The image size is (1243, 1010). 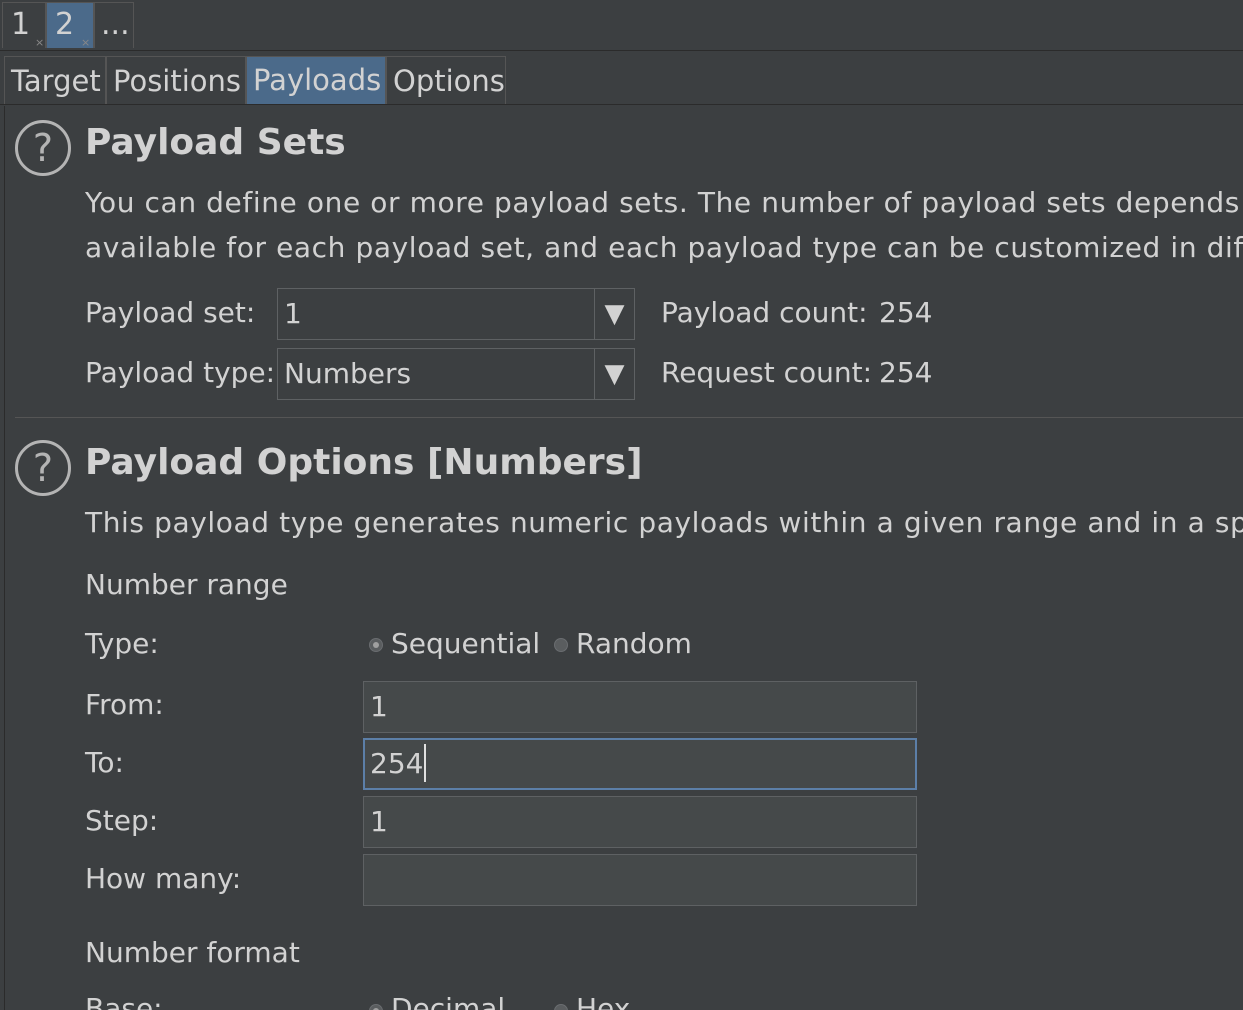 I want to click on attack-tab-1: 1 ×, so click(x=24, y=25).